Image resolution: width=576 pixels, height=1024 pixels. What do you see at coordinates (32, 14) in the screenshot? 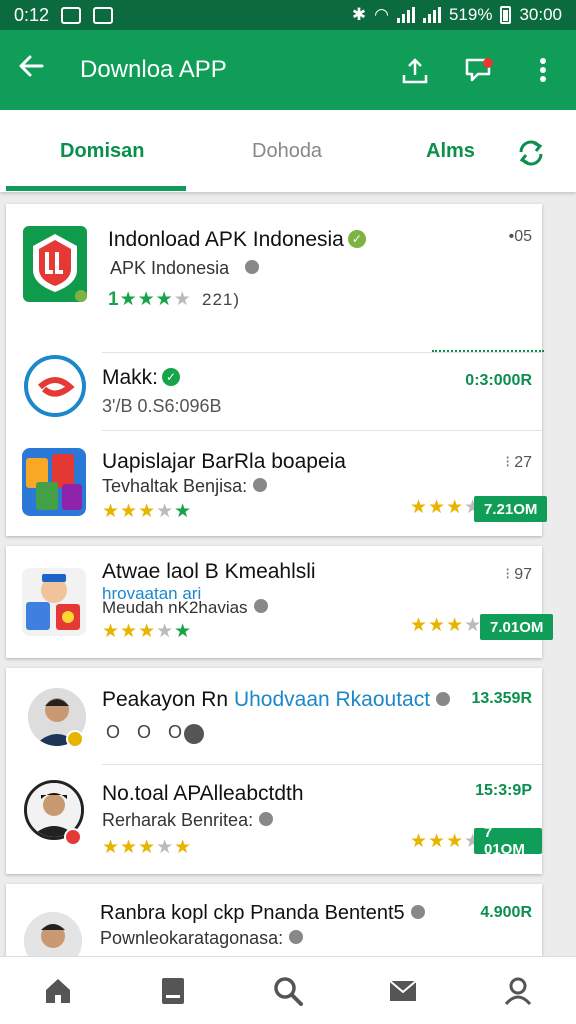
I see `status-time: 0:12` at bounding box center [32, 14].